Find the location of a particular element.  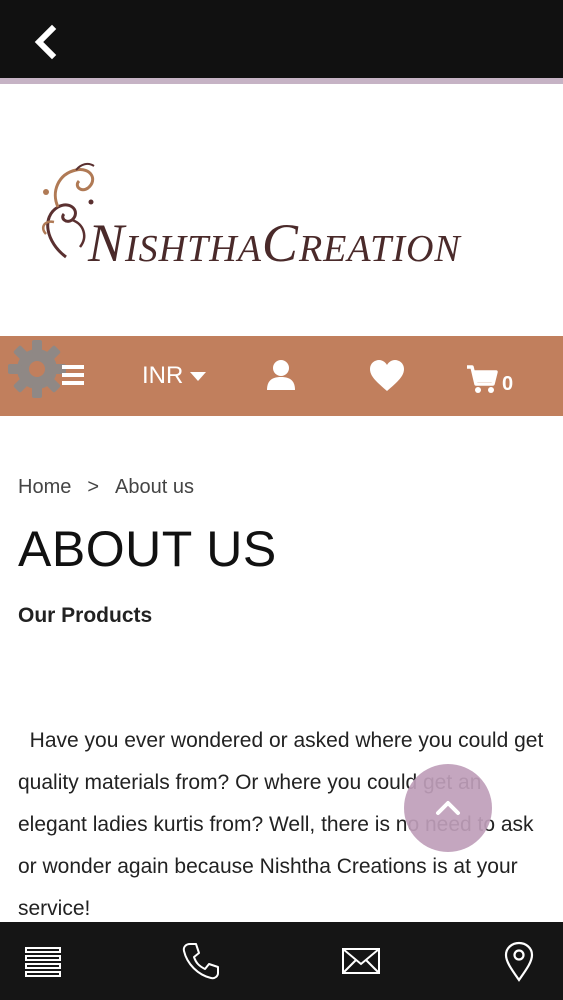

mail-icon is located at coordinates (361, 961).